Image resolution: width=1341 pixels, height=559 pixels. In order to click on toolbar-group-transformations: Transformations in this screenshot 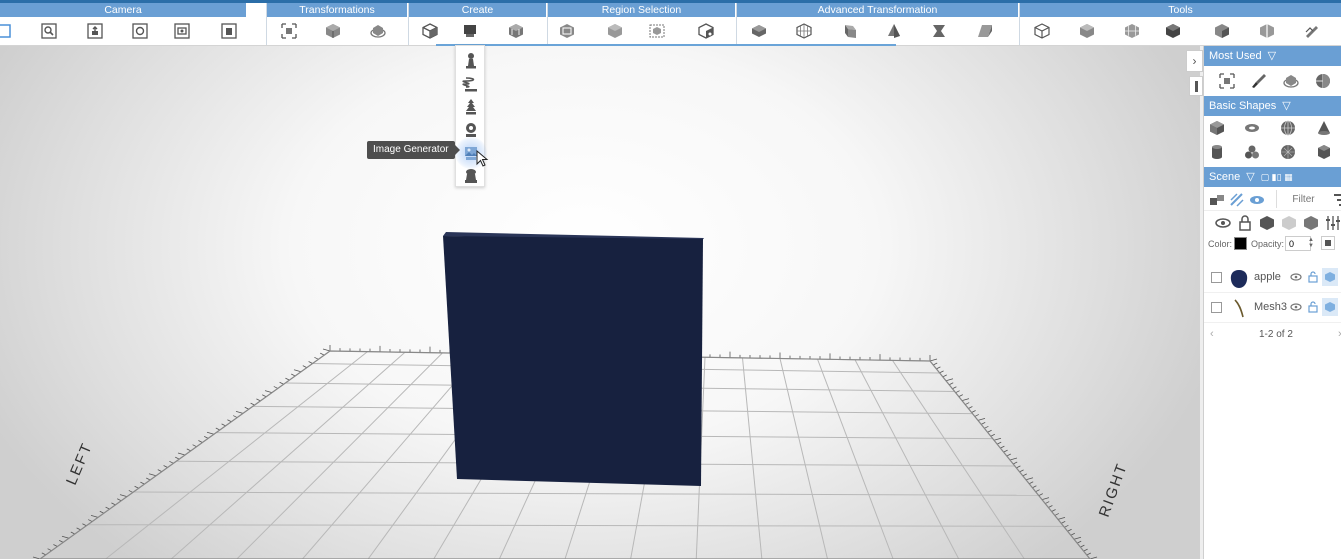, I will do `click(336, 24)`.